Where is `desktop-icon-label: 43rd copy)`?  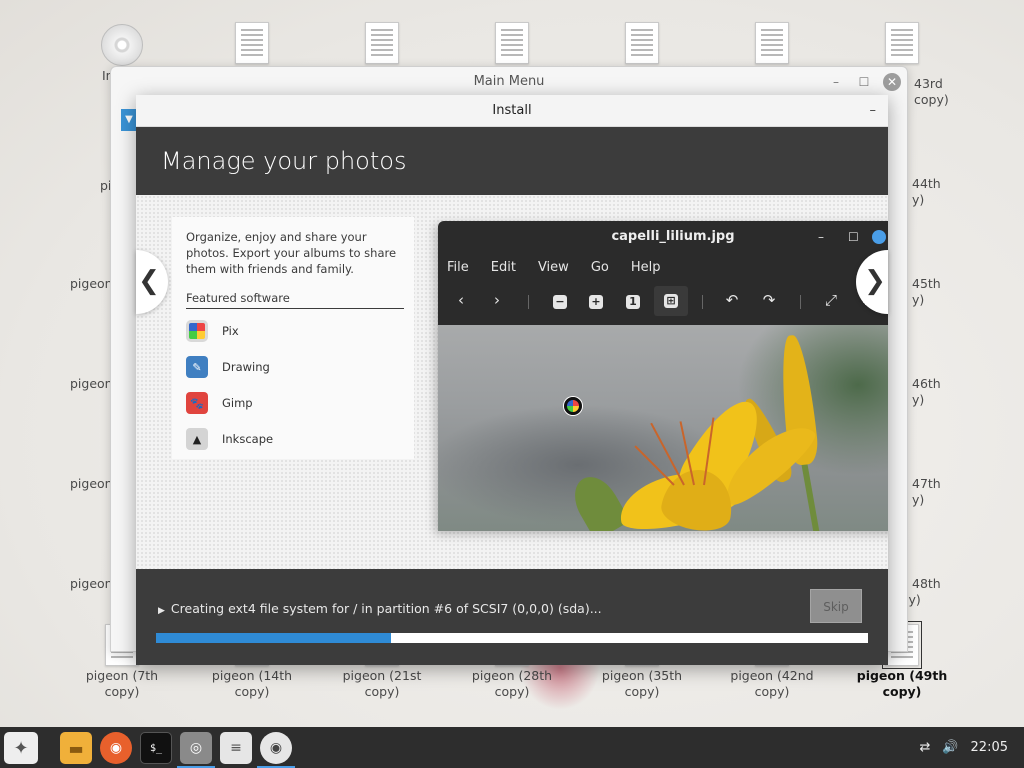
desktop-icon-label: 43rd copy) is located at coordinates (931, 92).